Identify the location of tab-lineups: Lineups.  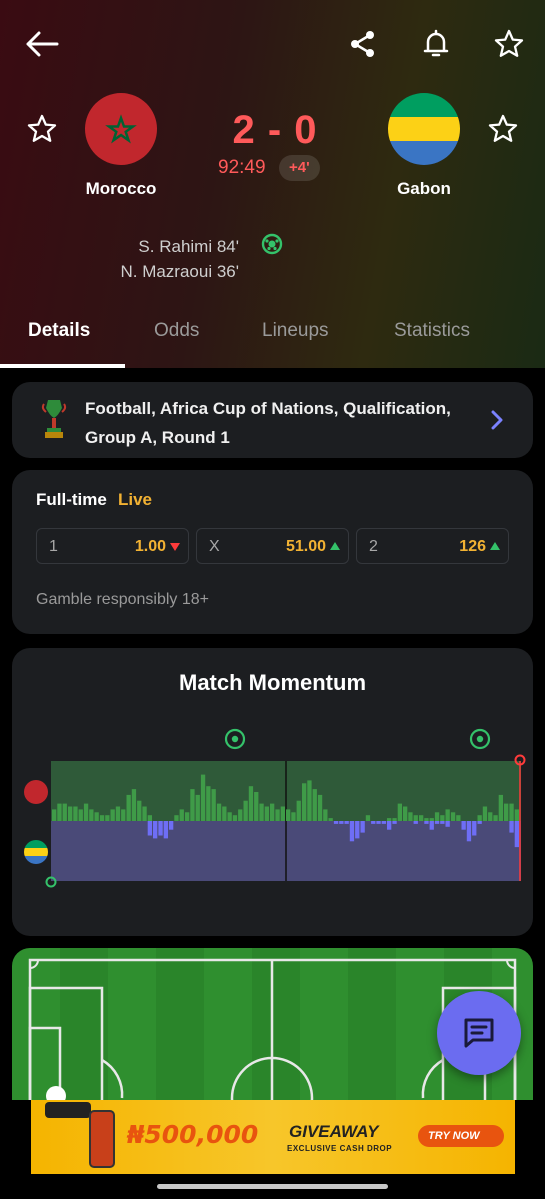
(295, 331).